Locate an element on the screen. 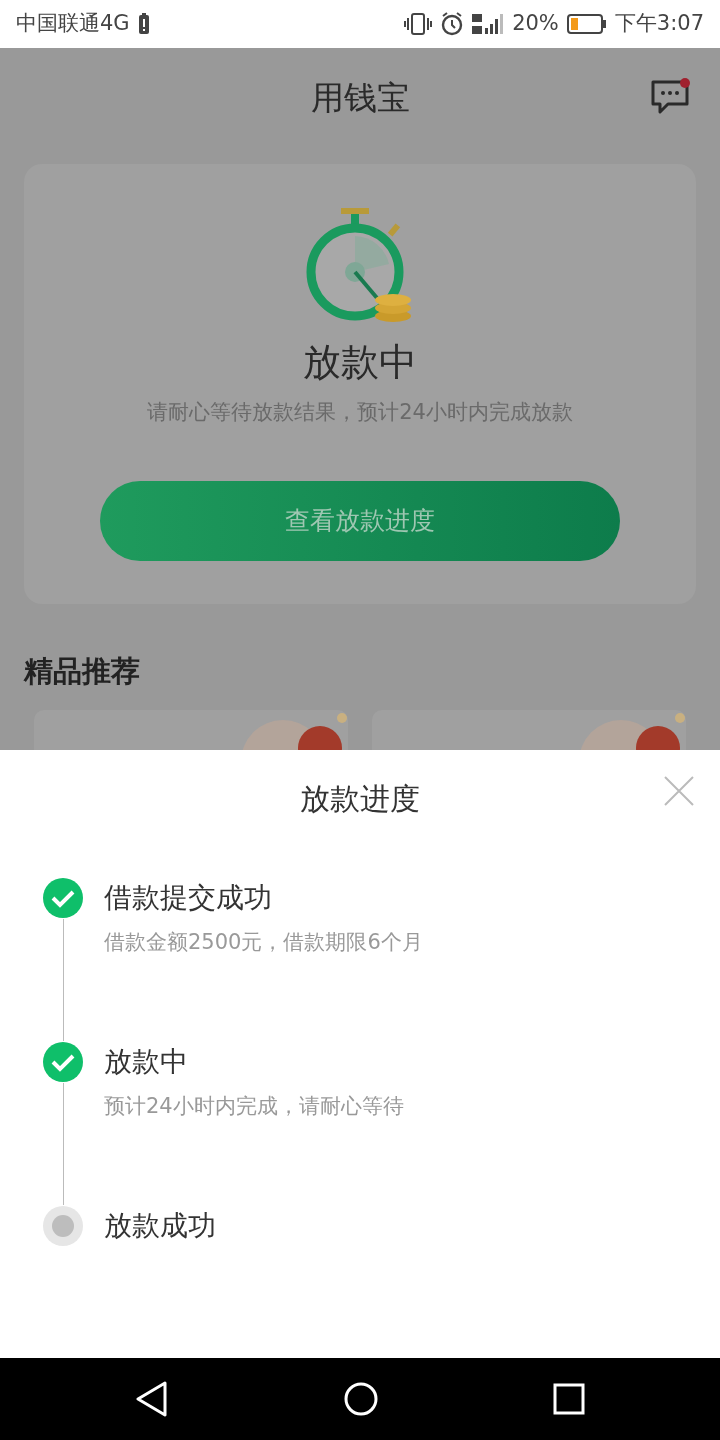  carrier-name: 中国联通4G is located at coordinates (73, 24).